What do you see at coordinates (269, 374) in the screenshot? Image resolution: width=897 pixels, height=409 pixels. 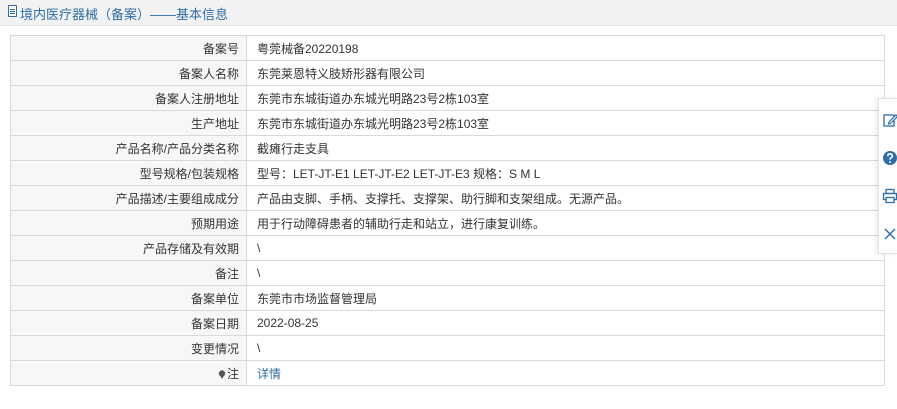 I see `details-link: 详情` at bounding box center [269, 374].